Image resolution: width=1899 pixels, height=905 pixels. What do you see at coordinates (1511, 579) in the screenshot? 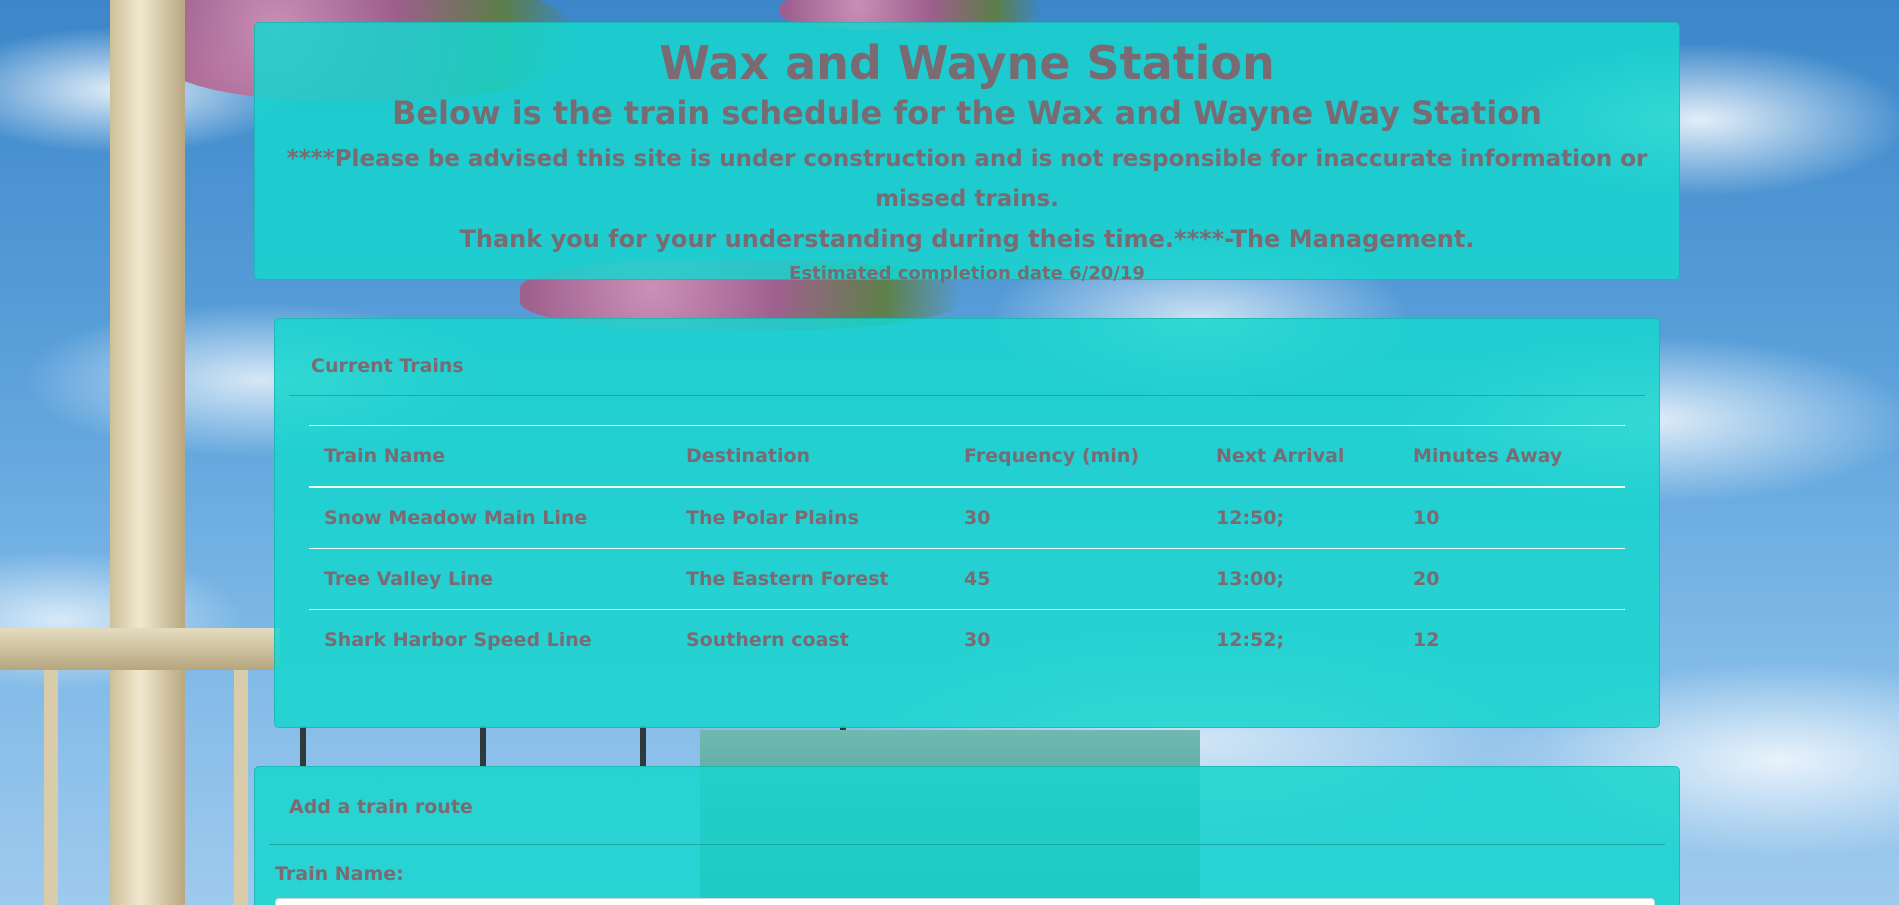
I see `minutes-away-cell: 20` at bounding box center [1511, 579].